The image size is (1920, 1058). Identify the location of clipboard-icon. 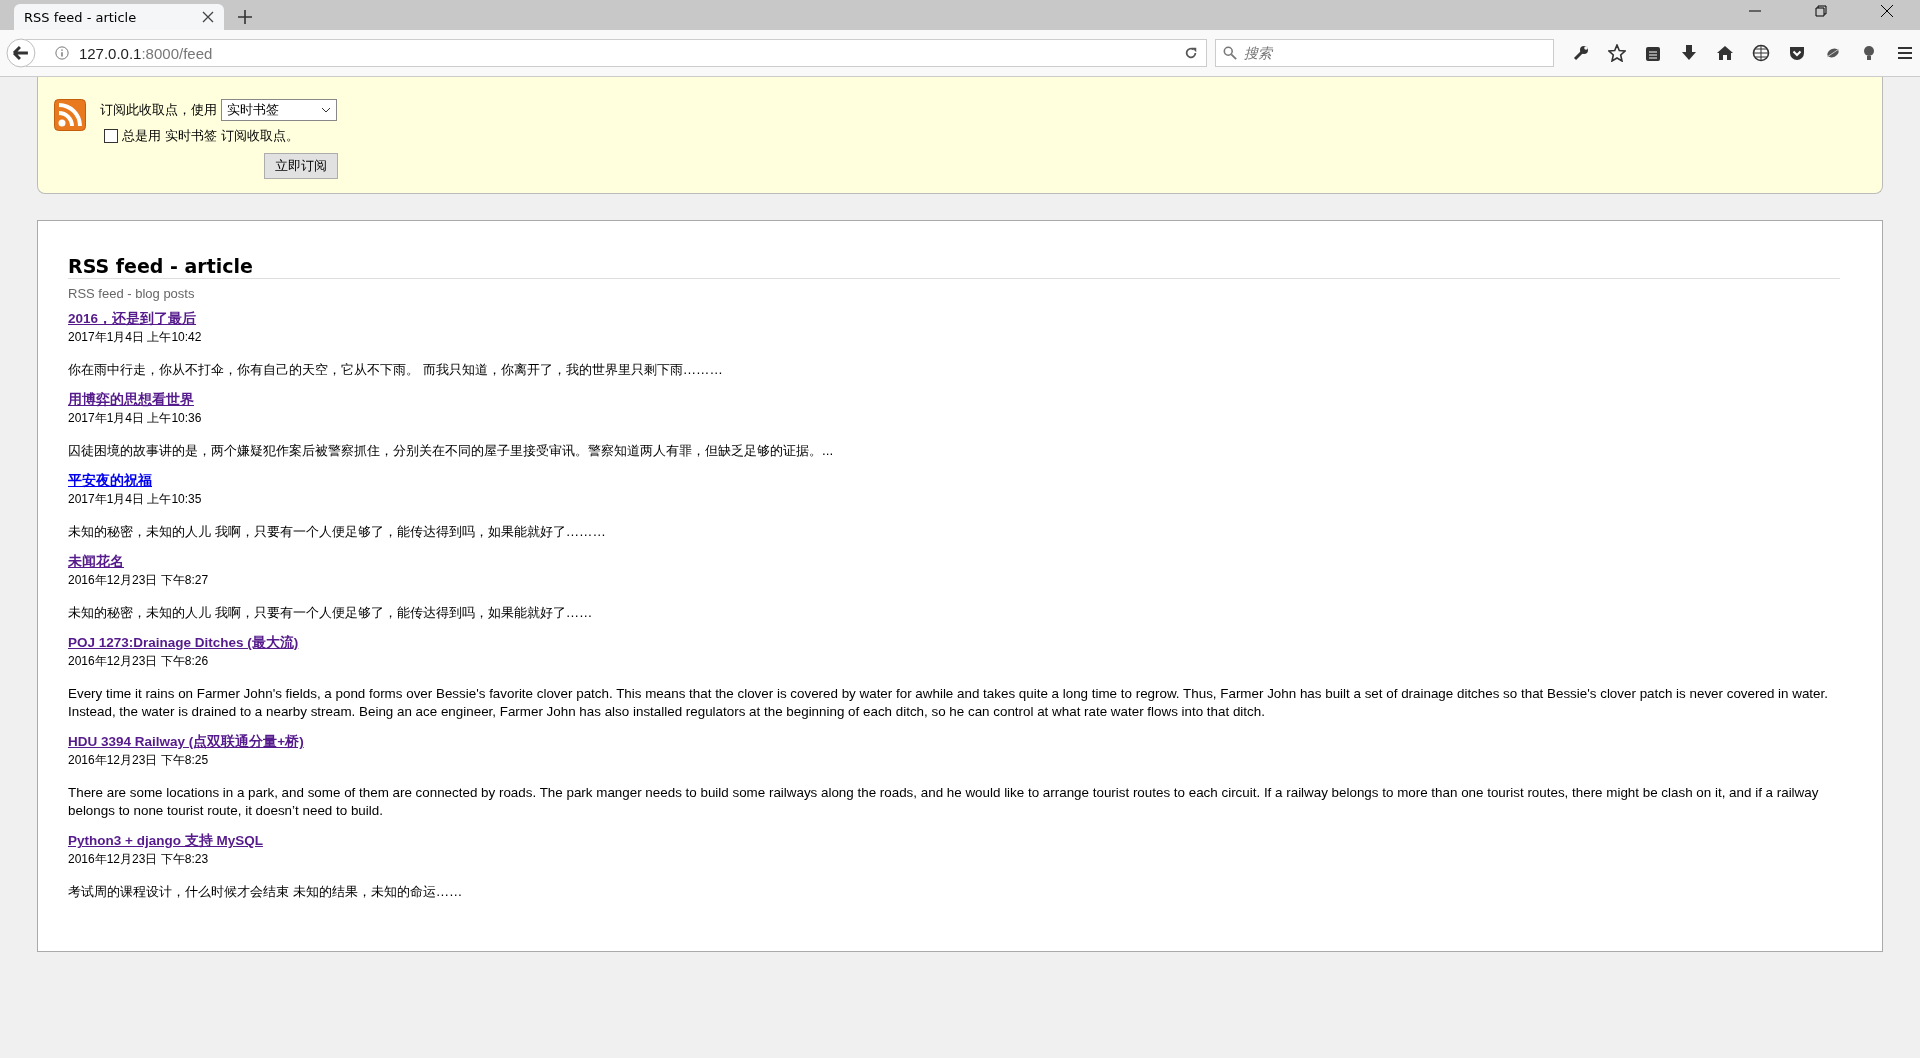
(1653, 53).